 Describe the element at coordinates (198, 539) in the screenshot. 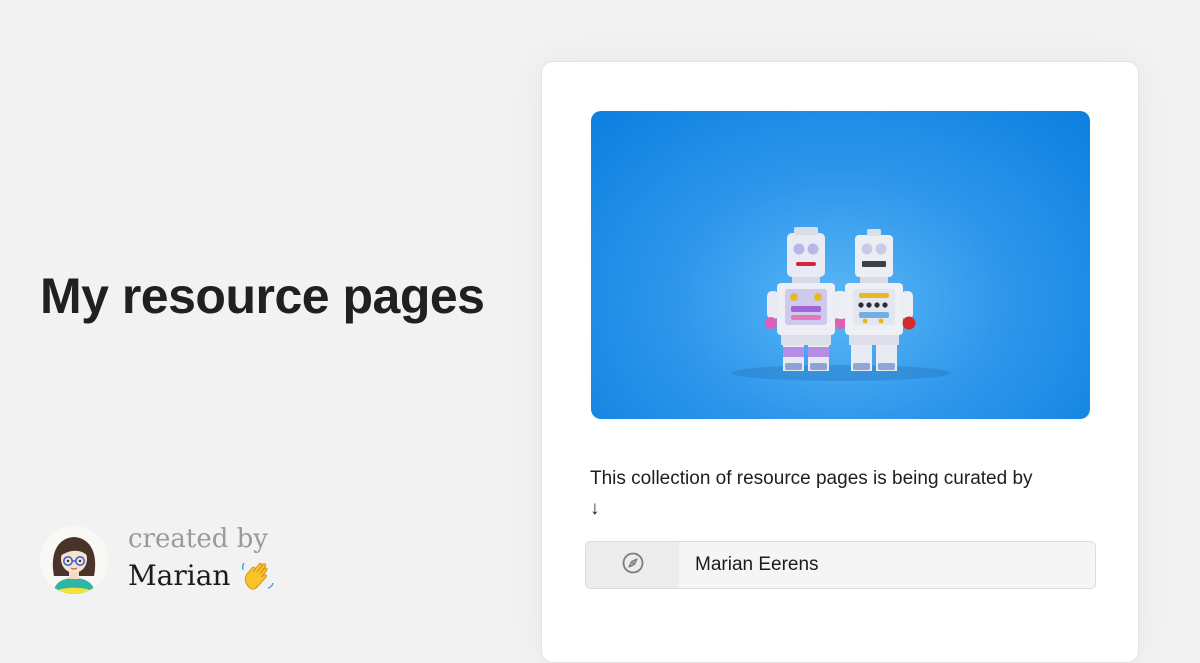

I see `created-by-label: created by` at that location.